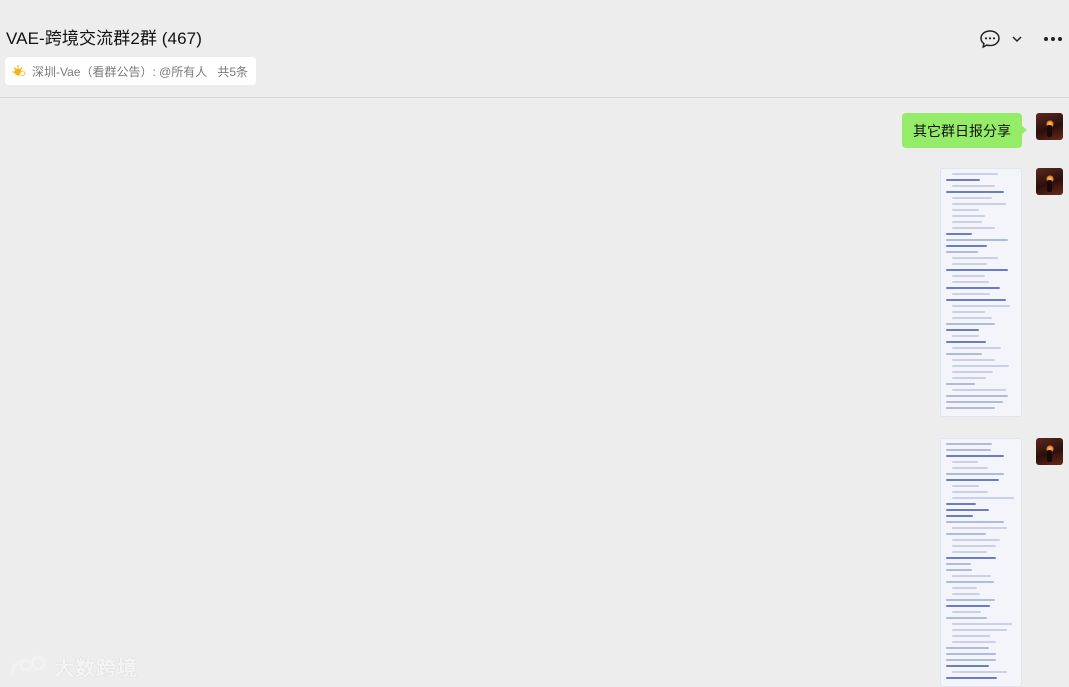 This screenshot has width=1069, height=687. What do you see at coordinates (232, 71) in the screenshot?
I see `notice-count: 共5条` at bounding box center [232, 71].